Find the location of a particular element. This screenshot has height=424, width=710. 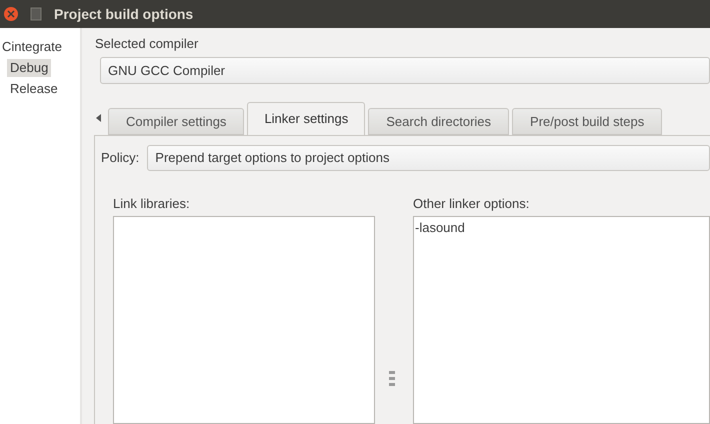

policy-dropdown: Prepend target options to project options is located at coordinates (428, 158).